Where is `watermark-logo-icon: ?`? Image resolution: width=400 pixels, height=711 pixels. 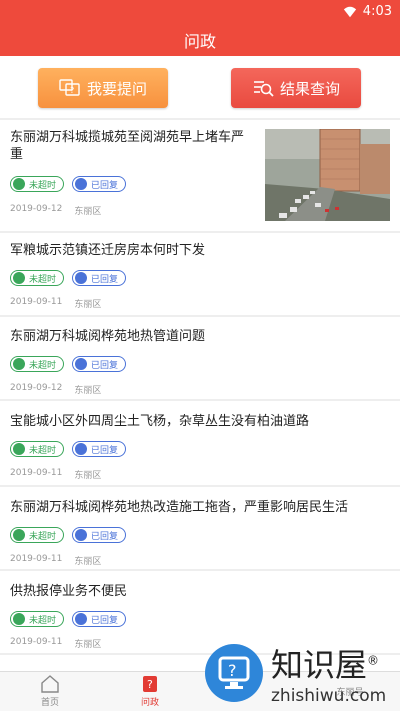 watermark-logo-icon: ? is located at coordinates (234, 673).